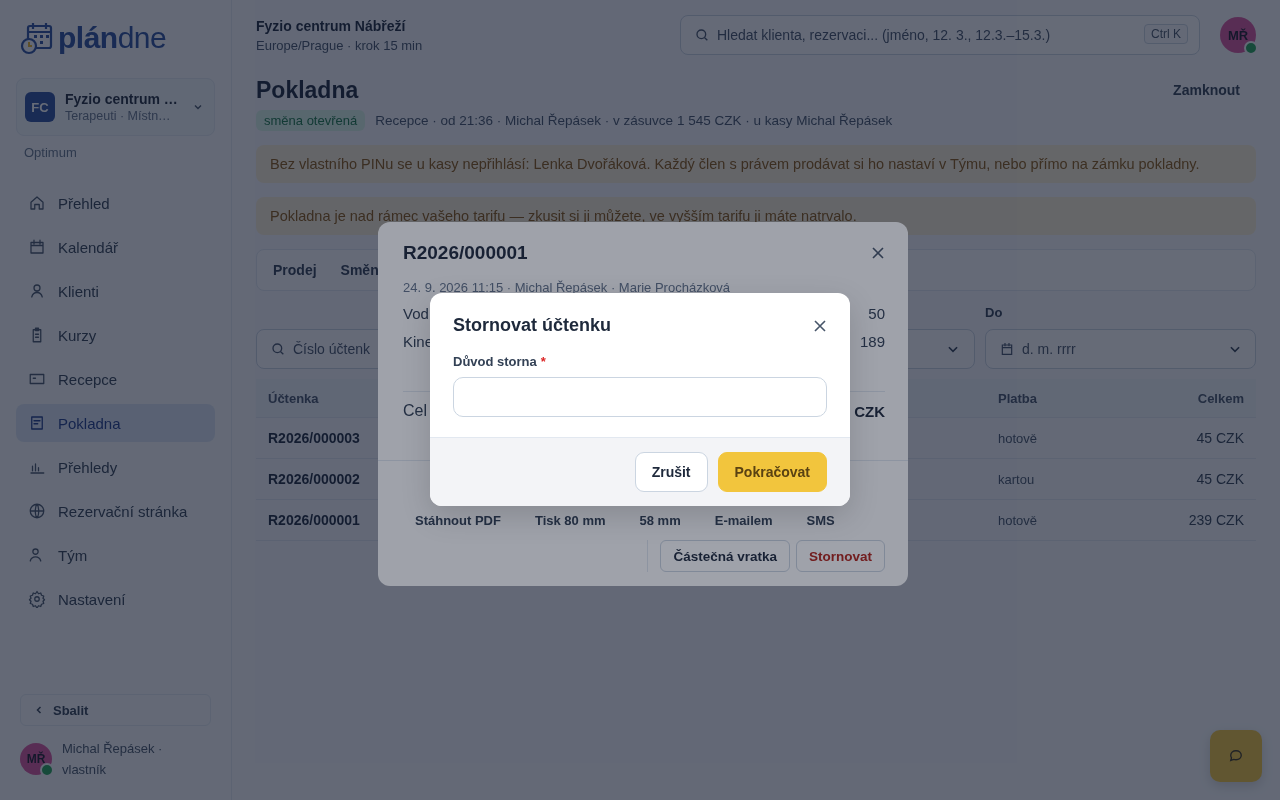  I want to click on nav-item: Přehled, so click(115, 203).